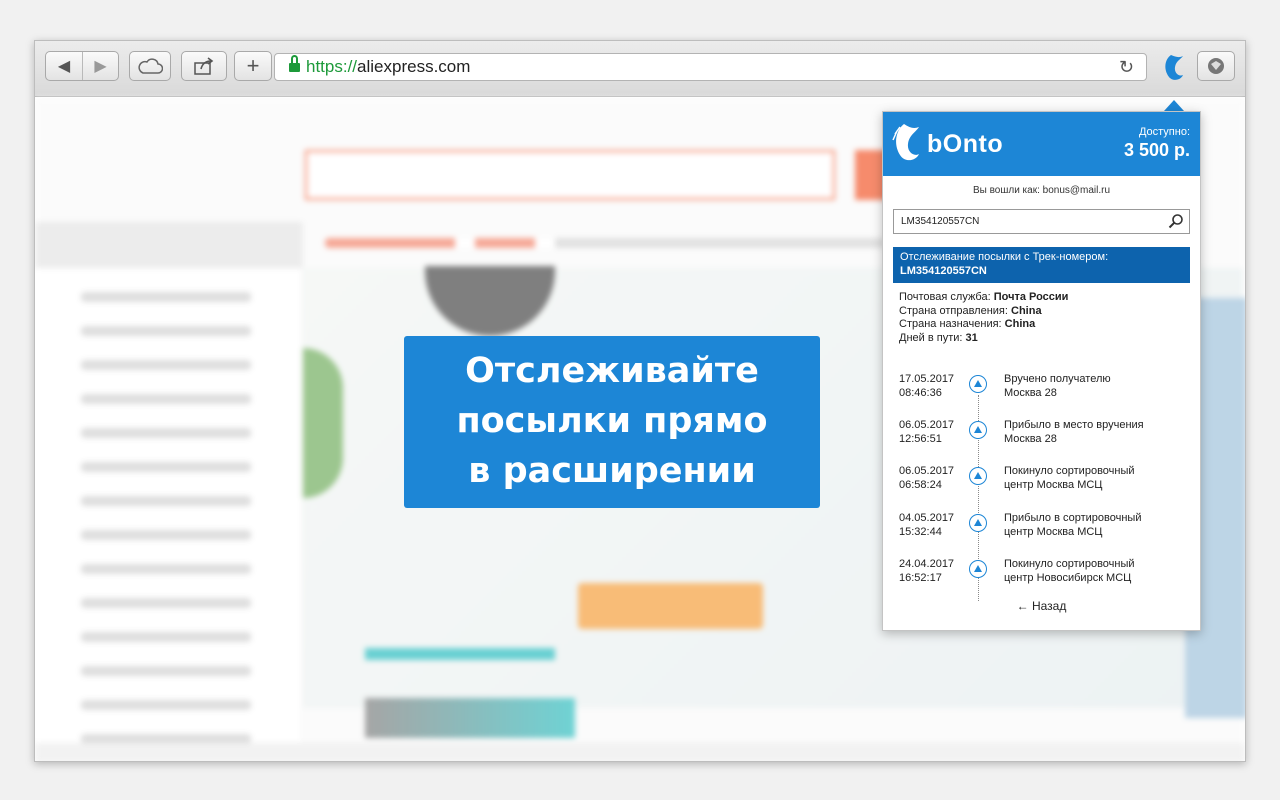  Describe the element at coordinates (1174, 105) in the screenshot. I see `popup-arrow` at that location.